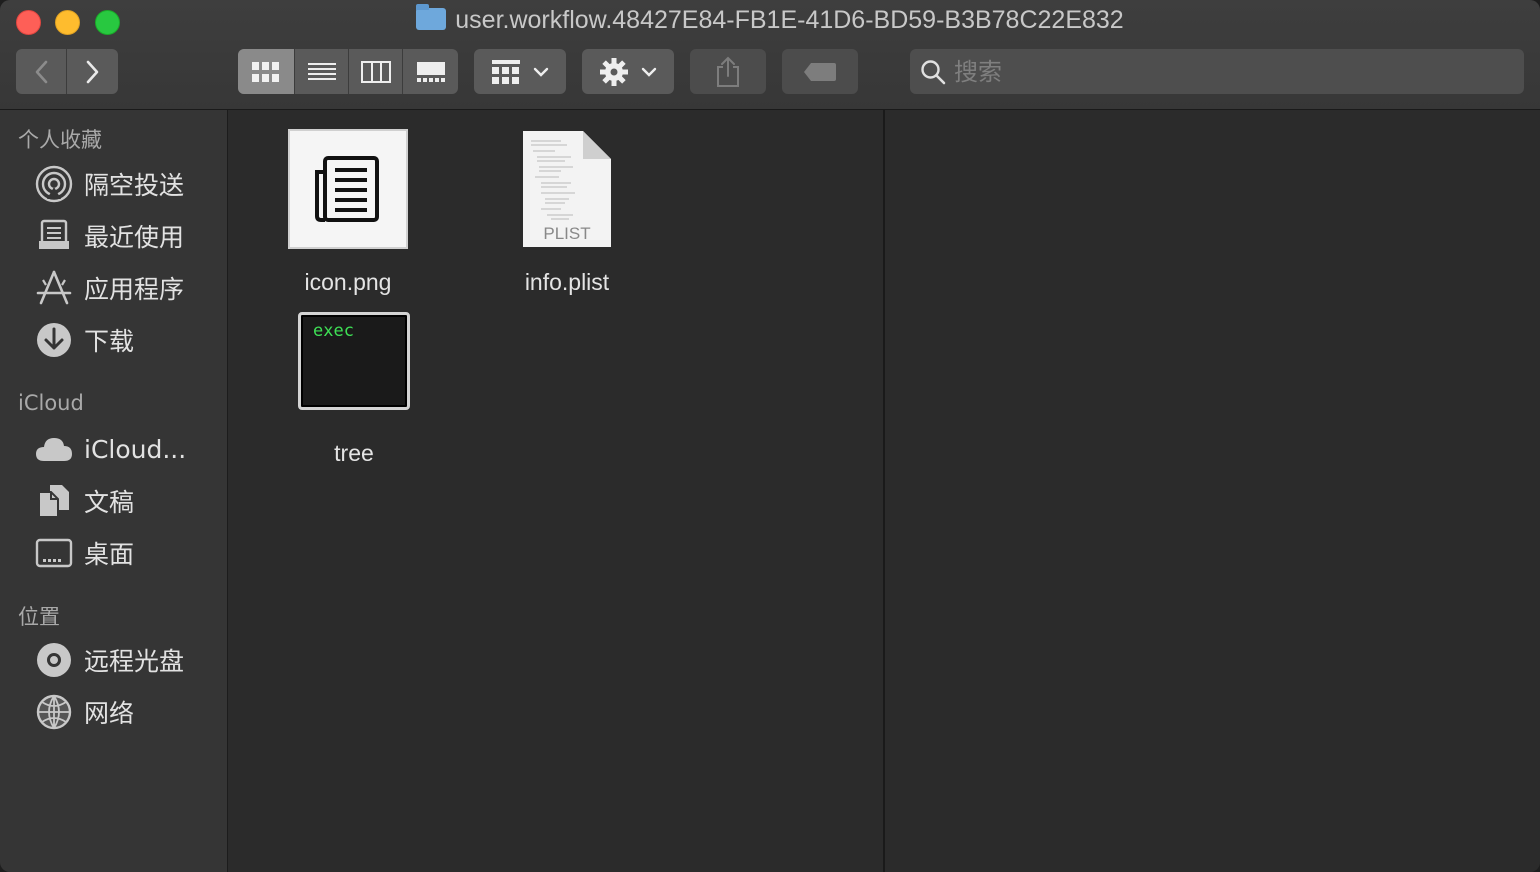 This screenshot has width=1540, height=872. I want to click on group-by-button, so click(520, 71).